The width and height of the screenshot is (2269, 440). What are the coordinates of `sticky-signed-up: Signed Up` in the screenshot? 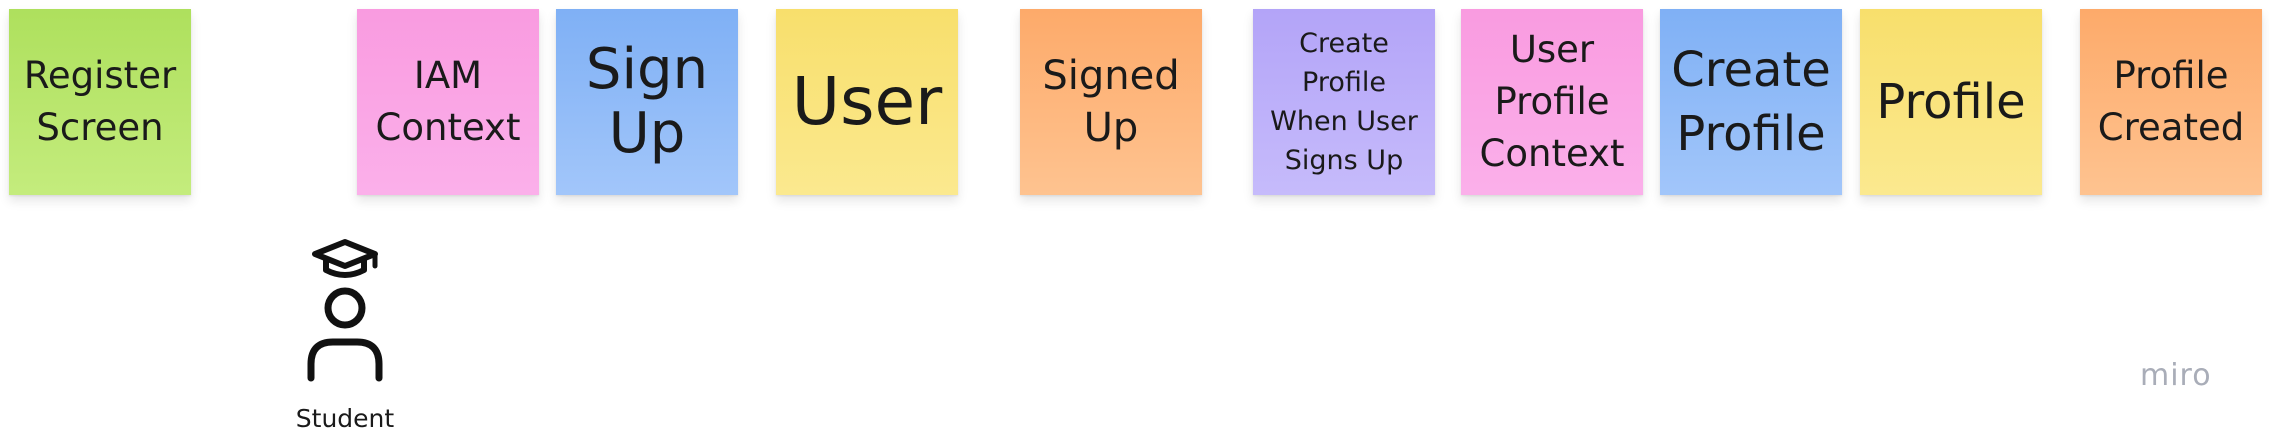 It's located at (1111, 102).